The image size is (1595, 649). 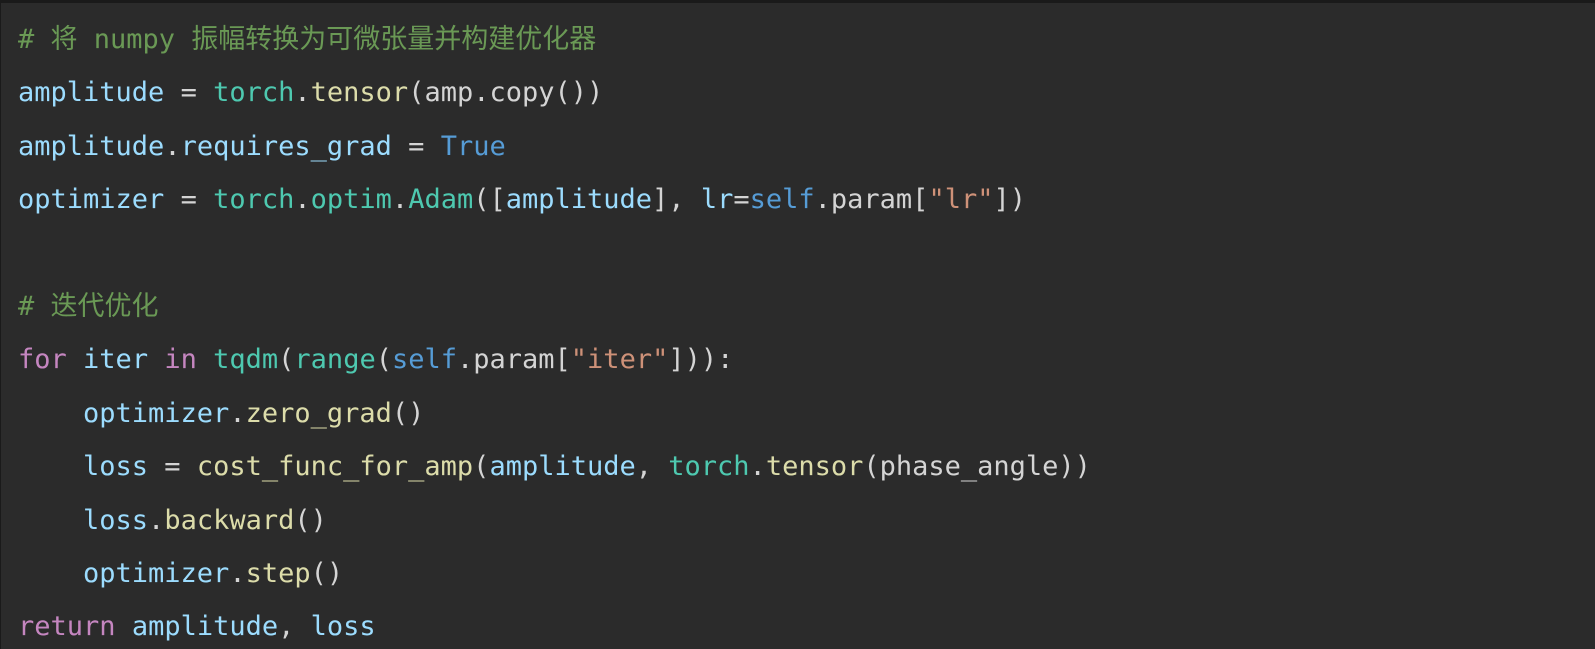 What do you see at coordinates (351, 200) in the screenshot?
I see `code-token-module: optim` at bounding box center [351, 200].